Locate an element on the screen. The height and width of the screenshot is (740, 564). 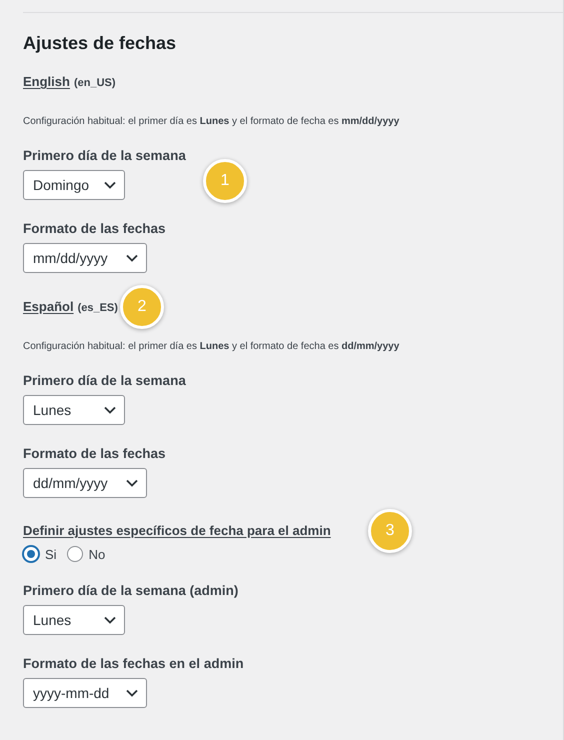
radio-label: No is located at coordinates (97, 554).